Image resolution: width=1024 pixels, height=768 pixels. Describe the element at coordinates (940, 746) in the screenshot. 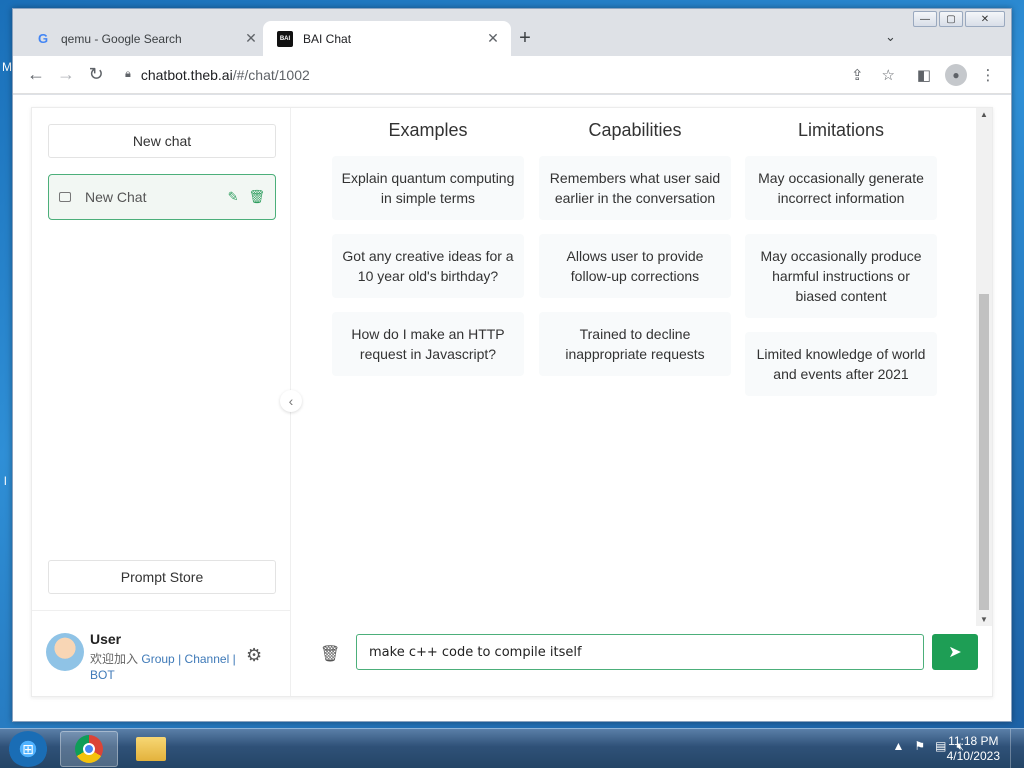

I see `network-icon: ▤` at that location.